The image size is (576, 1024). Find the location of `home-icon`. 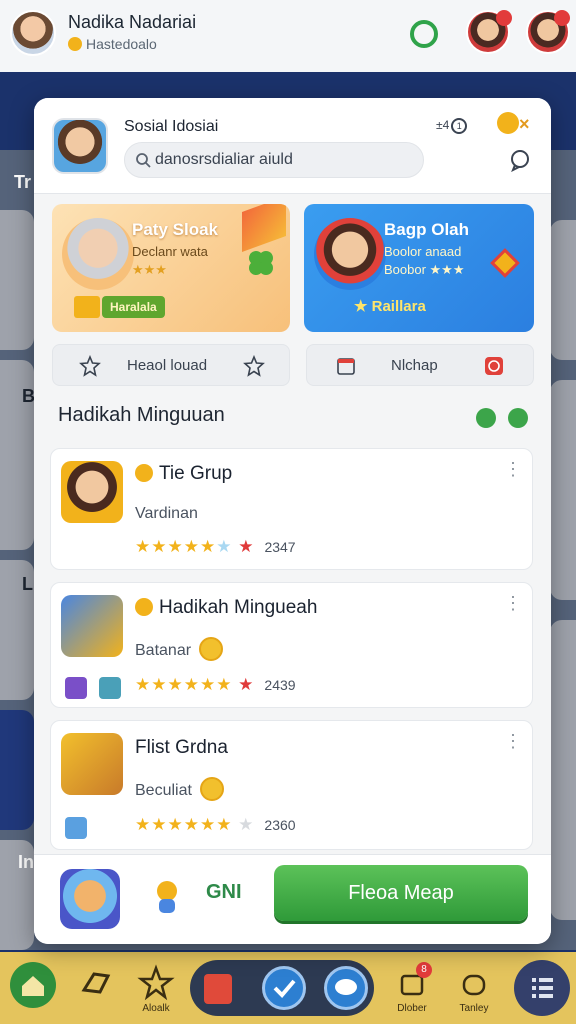

home-icon is located at coordinates (33, 986).